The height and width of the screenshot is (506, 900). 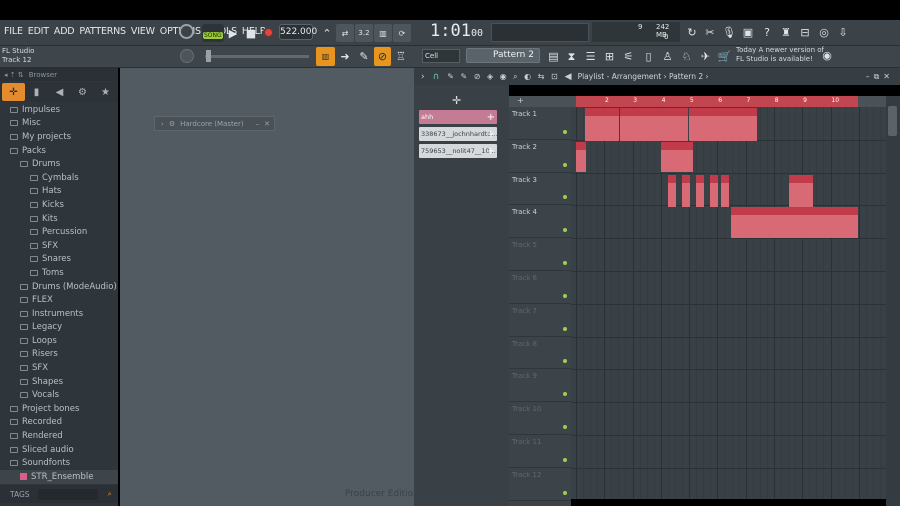 I want to click on speaker-icon: ◀, so click(x=568, y=77).